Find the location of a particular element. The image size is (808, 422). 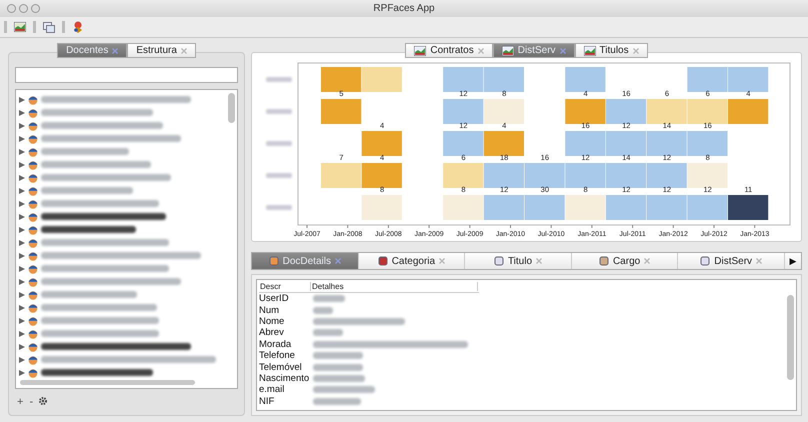

field-label: Num is located at coordinates (269, 310).